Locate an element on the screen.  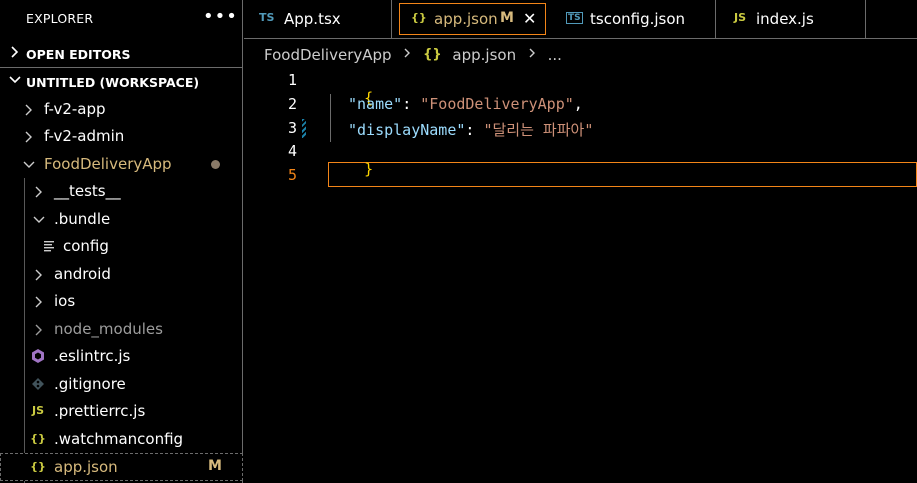
tree-item-app-json: {} app.json M is located at coordinates (121, 467).